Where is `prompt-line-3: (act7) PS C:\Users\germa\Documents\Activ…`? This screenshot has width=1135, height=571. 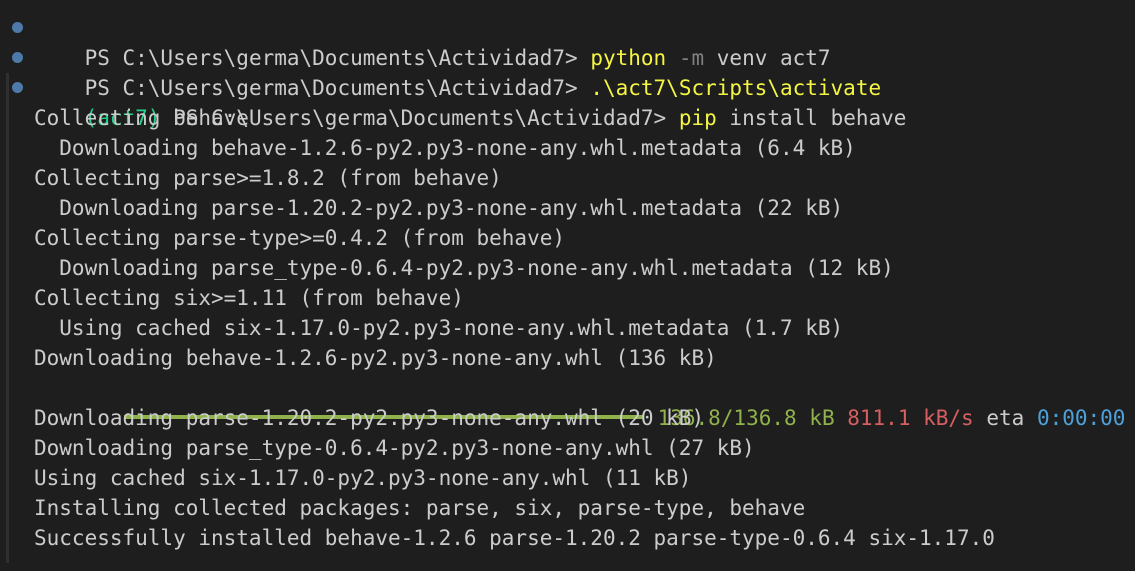
prompt-line-3: (act7) PS C:\Users\germa\Documents\Activ… is located at coordinates (567, 101).